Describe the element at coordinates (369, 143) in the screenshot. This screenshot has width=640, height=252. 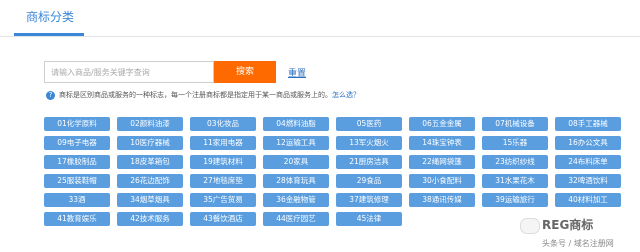
I see `category-button: 13军火烟火` at that location.